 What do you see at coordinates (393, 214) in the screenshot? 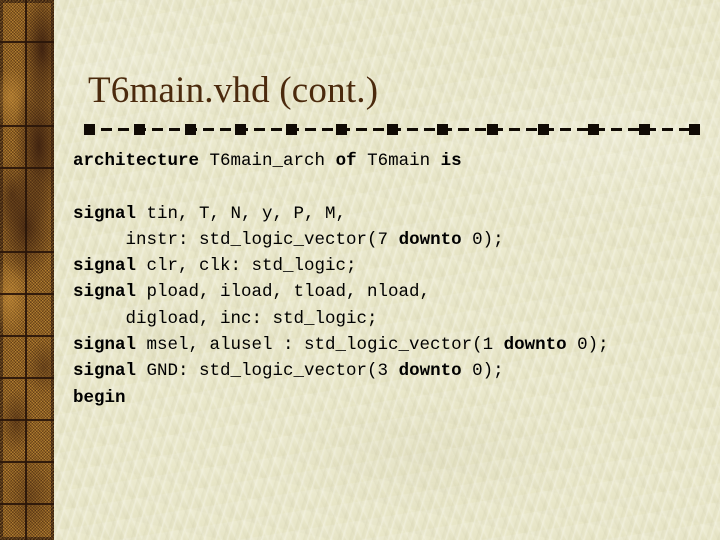
I see `code-line: signal tin, T, N, y, P, M,` at bounding box center [393, 214].